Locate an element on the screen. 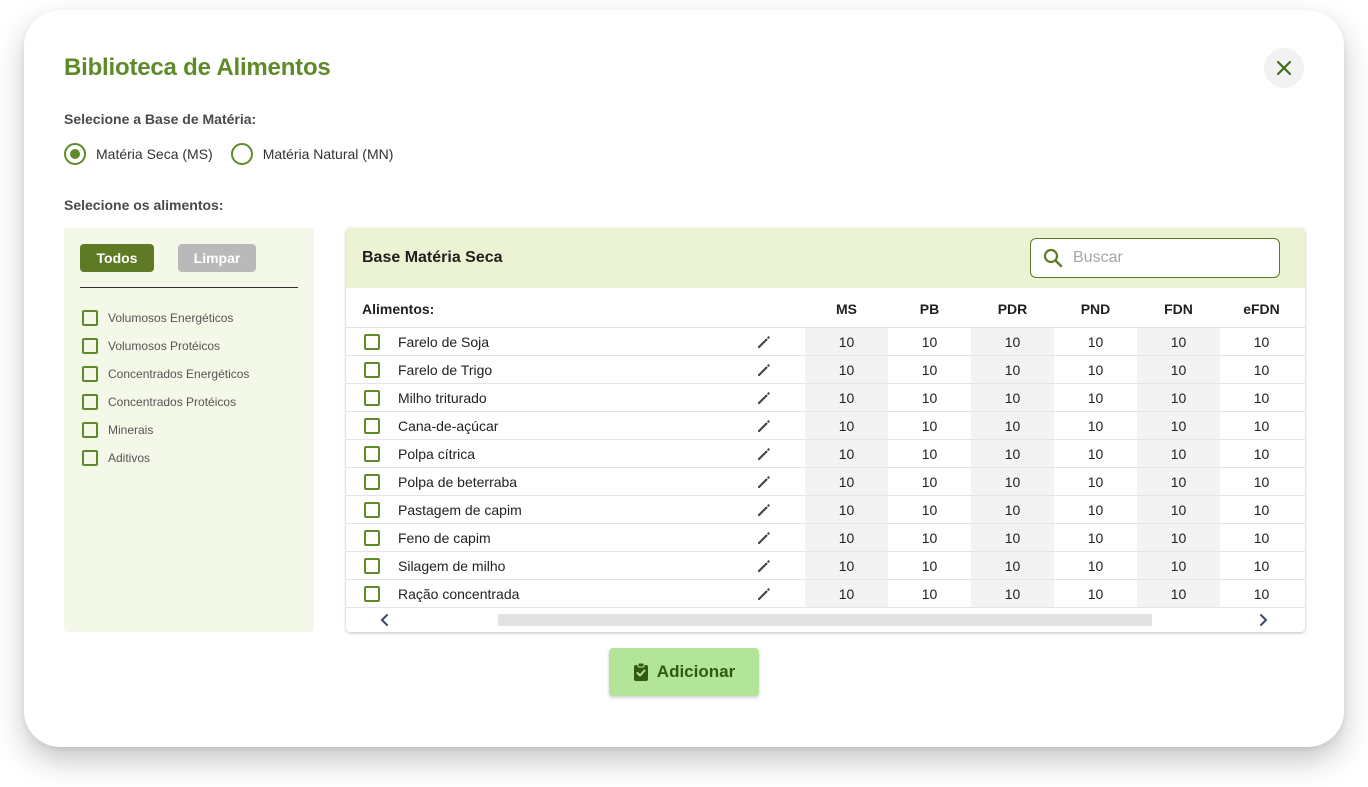 Image resolution: width=1368 pixels, height=787 pixels. table-row: Farelo de Trigo 10 10 10 10 10 10 is located at coordinates (825, 370).